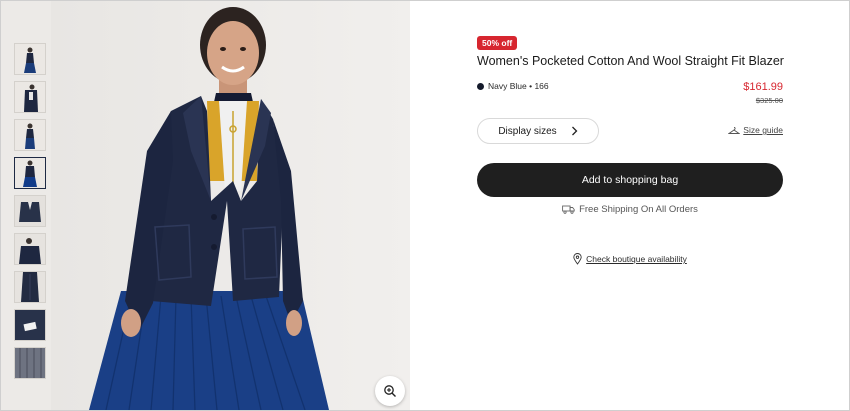  What do you see at coordinates (574, 131) in the screenshot?
I see `chevron-right-icon` at bounding box center [574, 131].